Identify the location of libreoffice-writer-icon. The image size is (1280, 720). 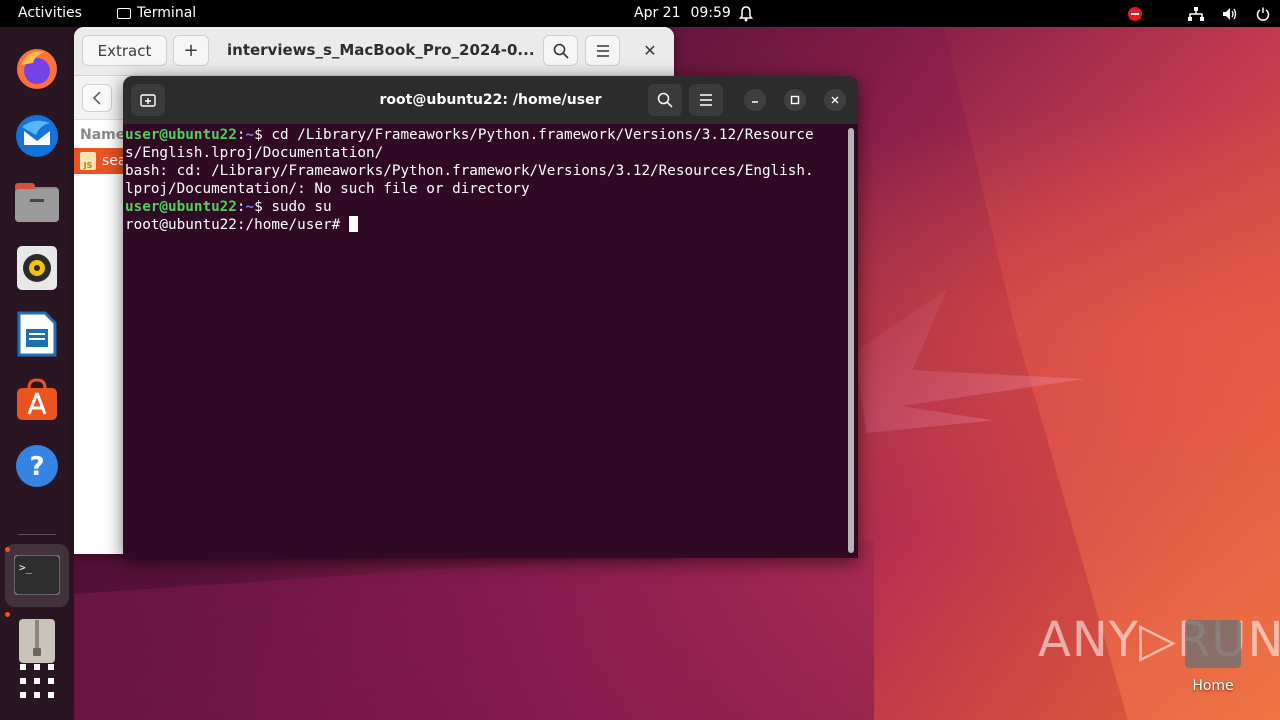
(37, 334).